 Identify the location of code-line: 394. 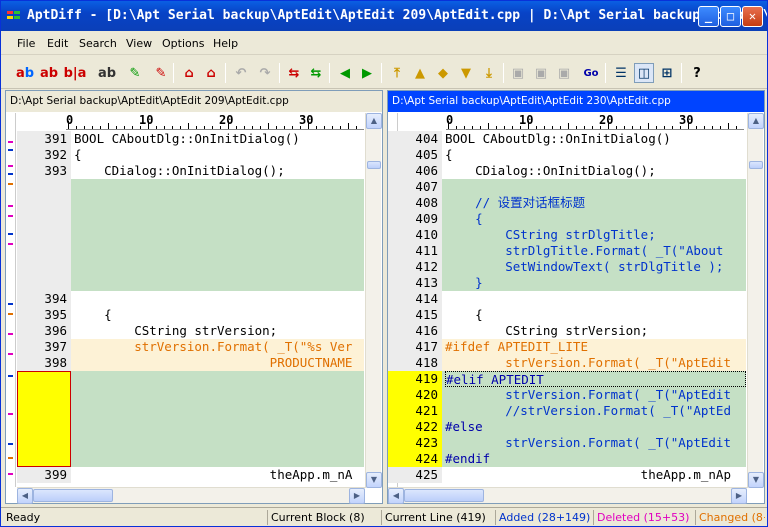
(190, 299).